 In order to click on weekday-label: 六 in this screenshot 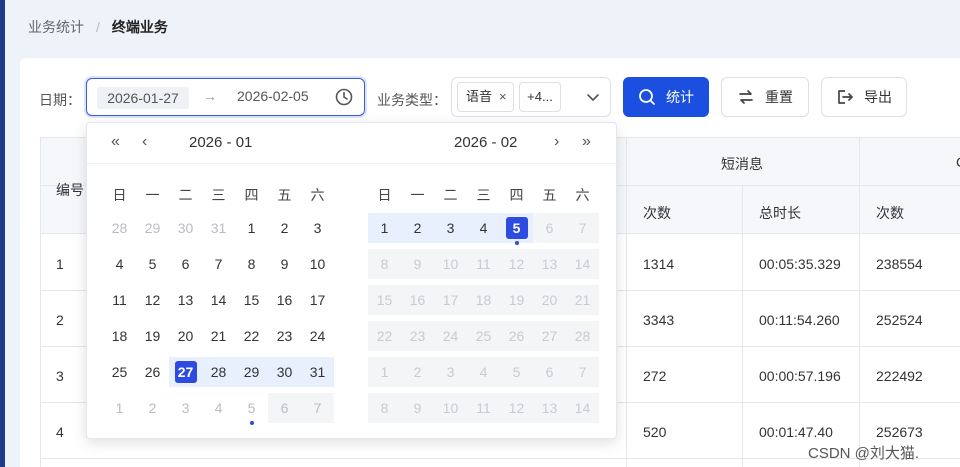, I will do `click(317, 195)`.